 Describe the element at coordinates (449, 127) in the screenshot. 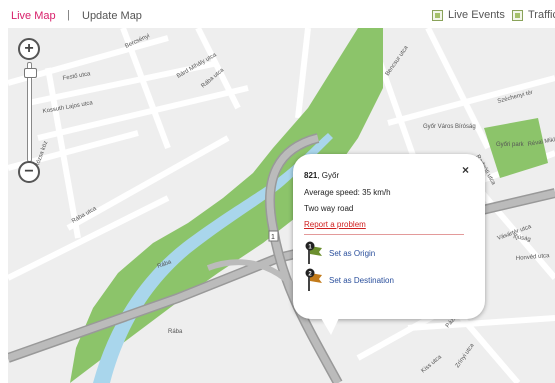

I see `street-label: Győr Város Bíróság` at that location.